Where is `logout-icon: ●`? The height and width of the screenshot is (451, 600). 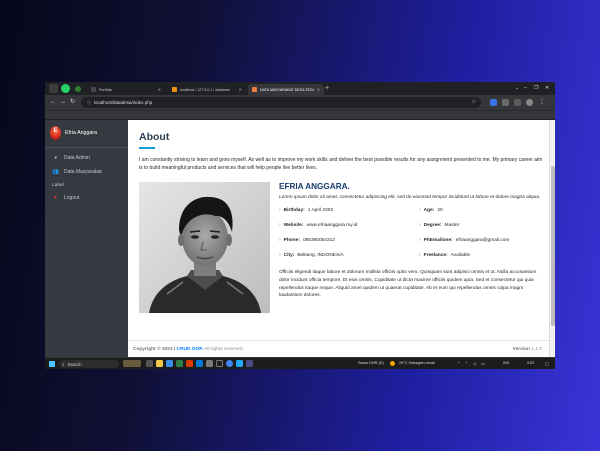
logout-icon: ● is located at coordinates (55, 198).